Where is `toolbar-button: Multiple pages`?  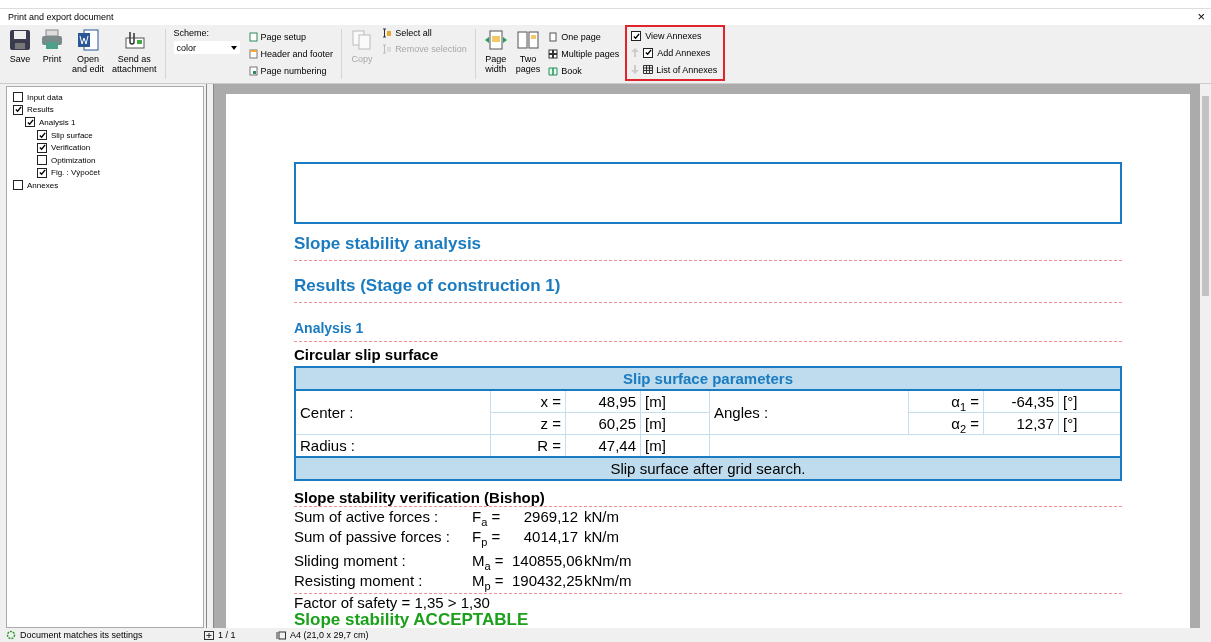
toolbar-button: Multiple pages is located at coordinates (584, 54).